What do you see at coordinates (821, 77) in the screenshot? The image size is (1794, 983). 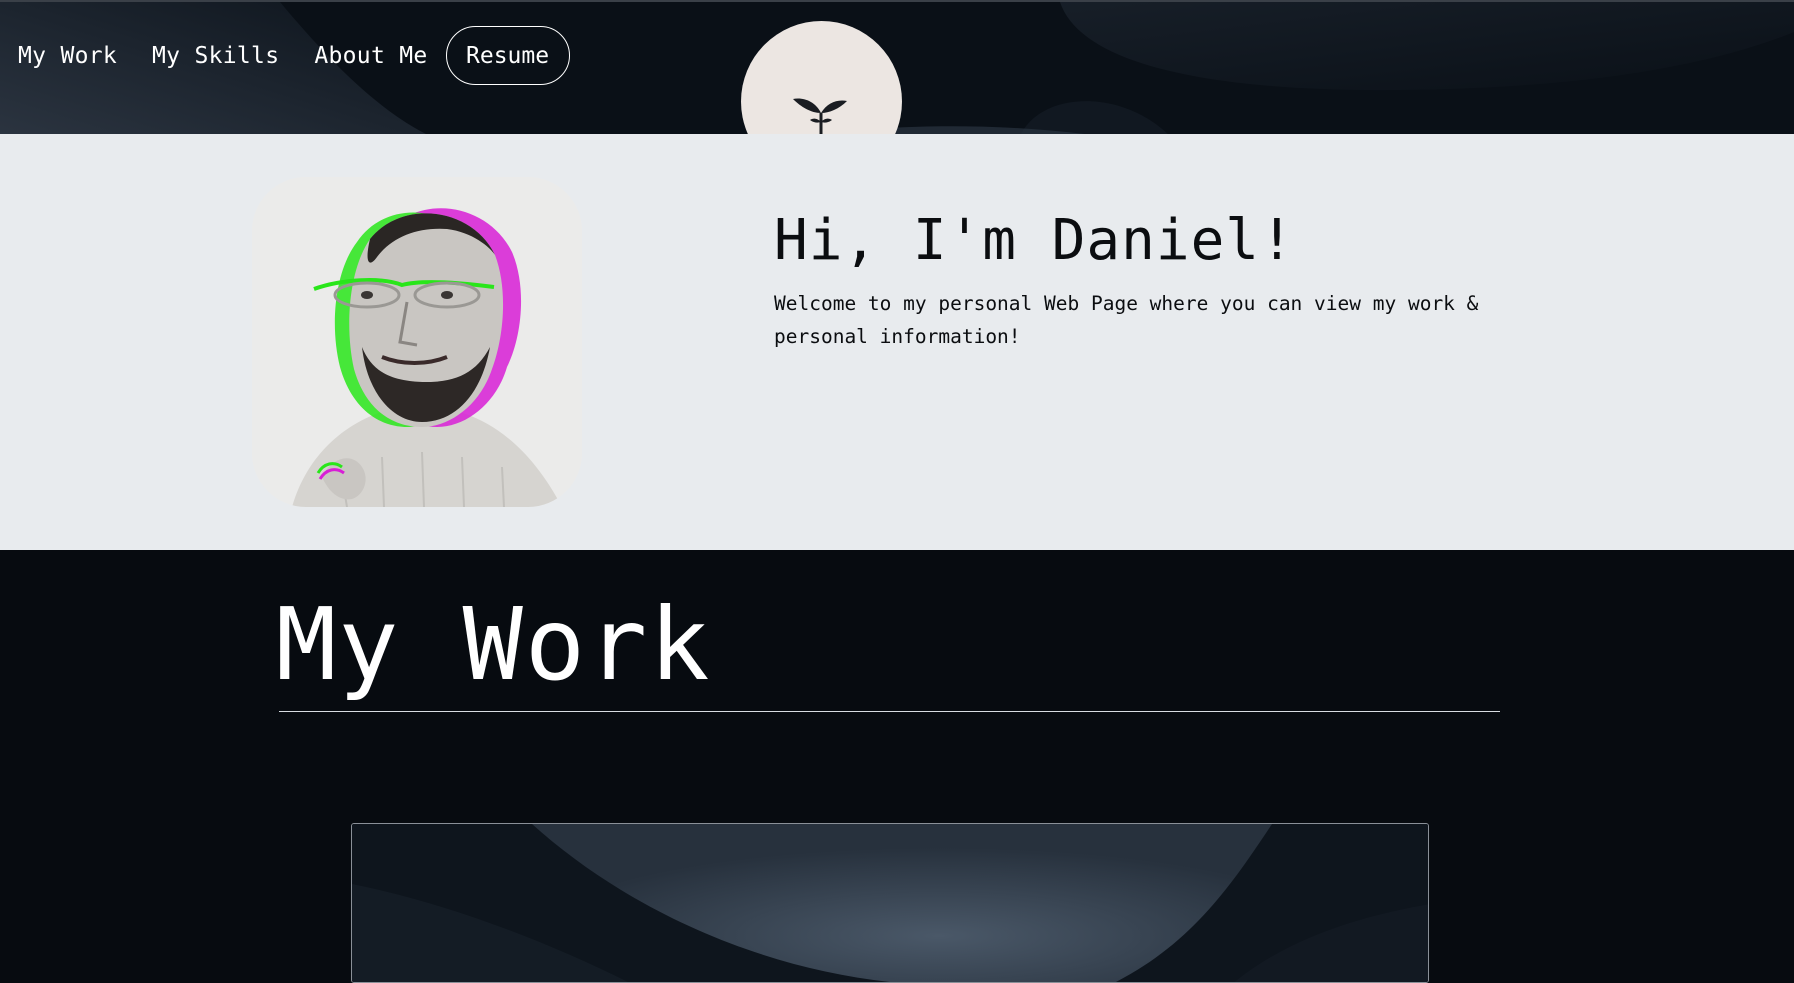 I see `logo` at bounding box center [821, 77].